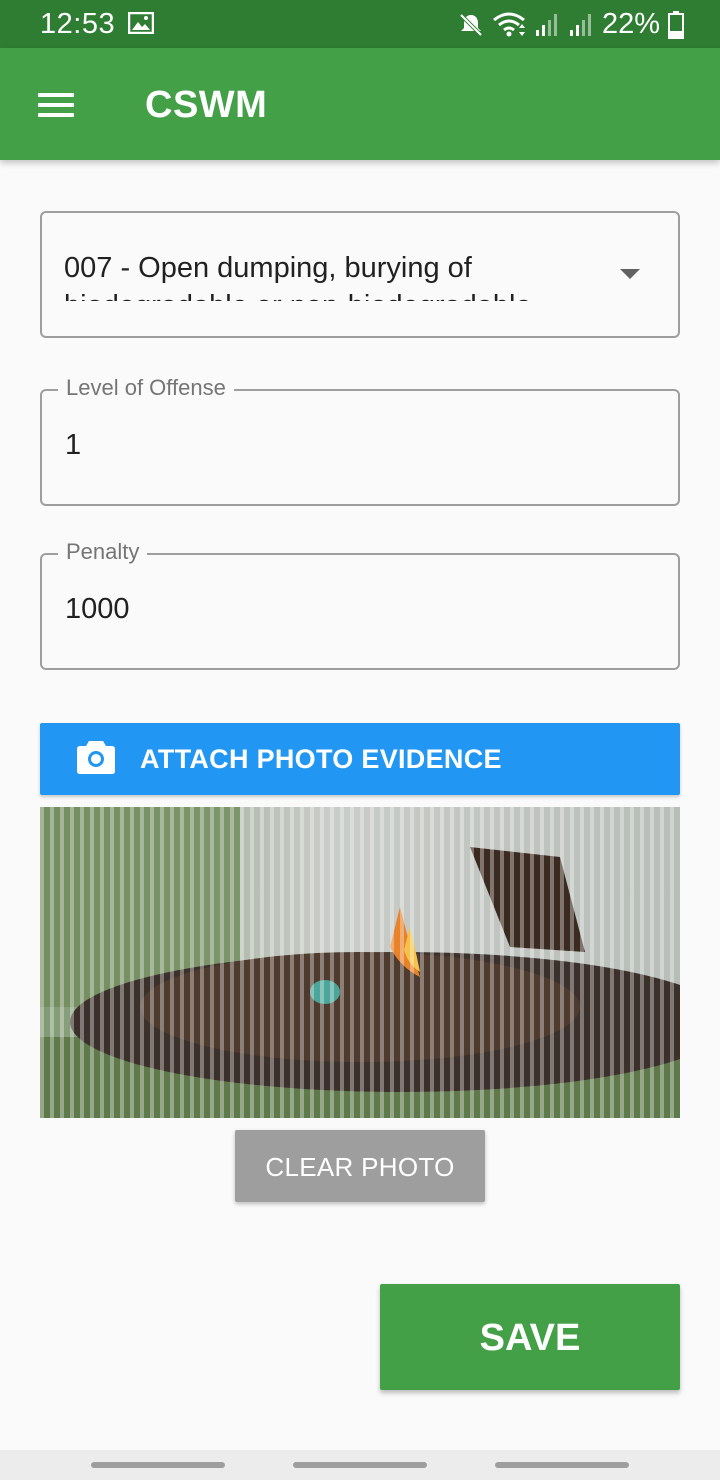 The width and height of the screenshot is (720, 1480). I want to click on clear-photo-button: CLEAR PHOTO, so click(360, 1166).